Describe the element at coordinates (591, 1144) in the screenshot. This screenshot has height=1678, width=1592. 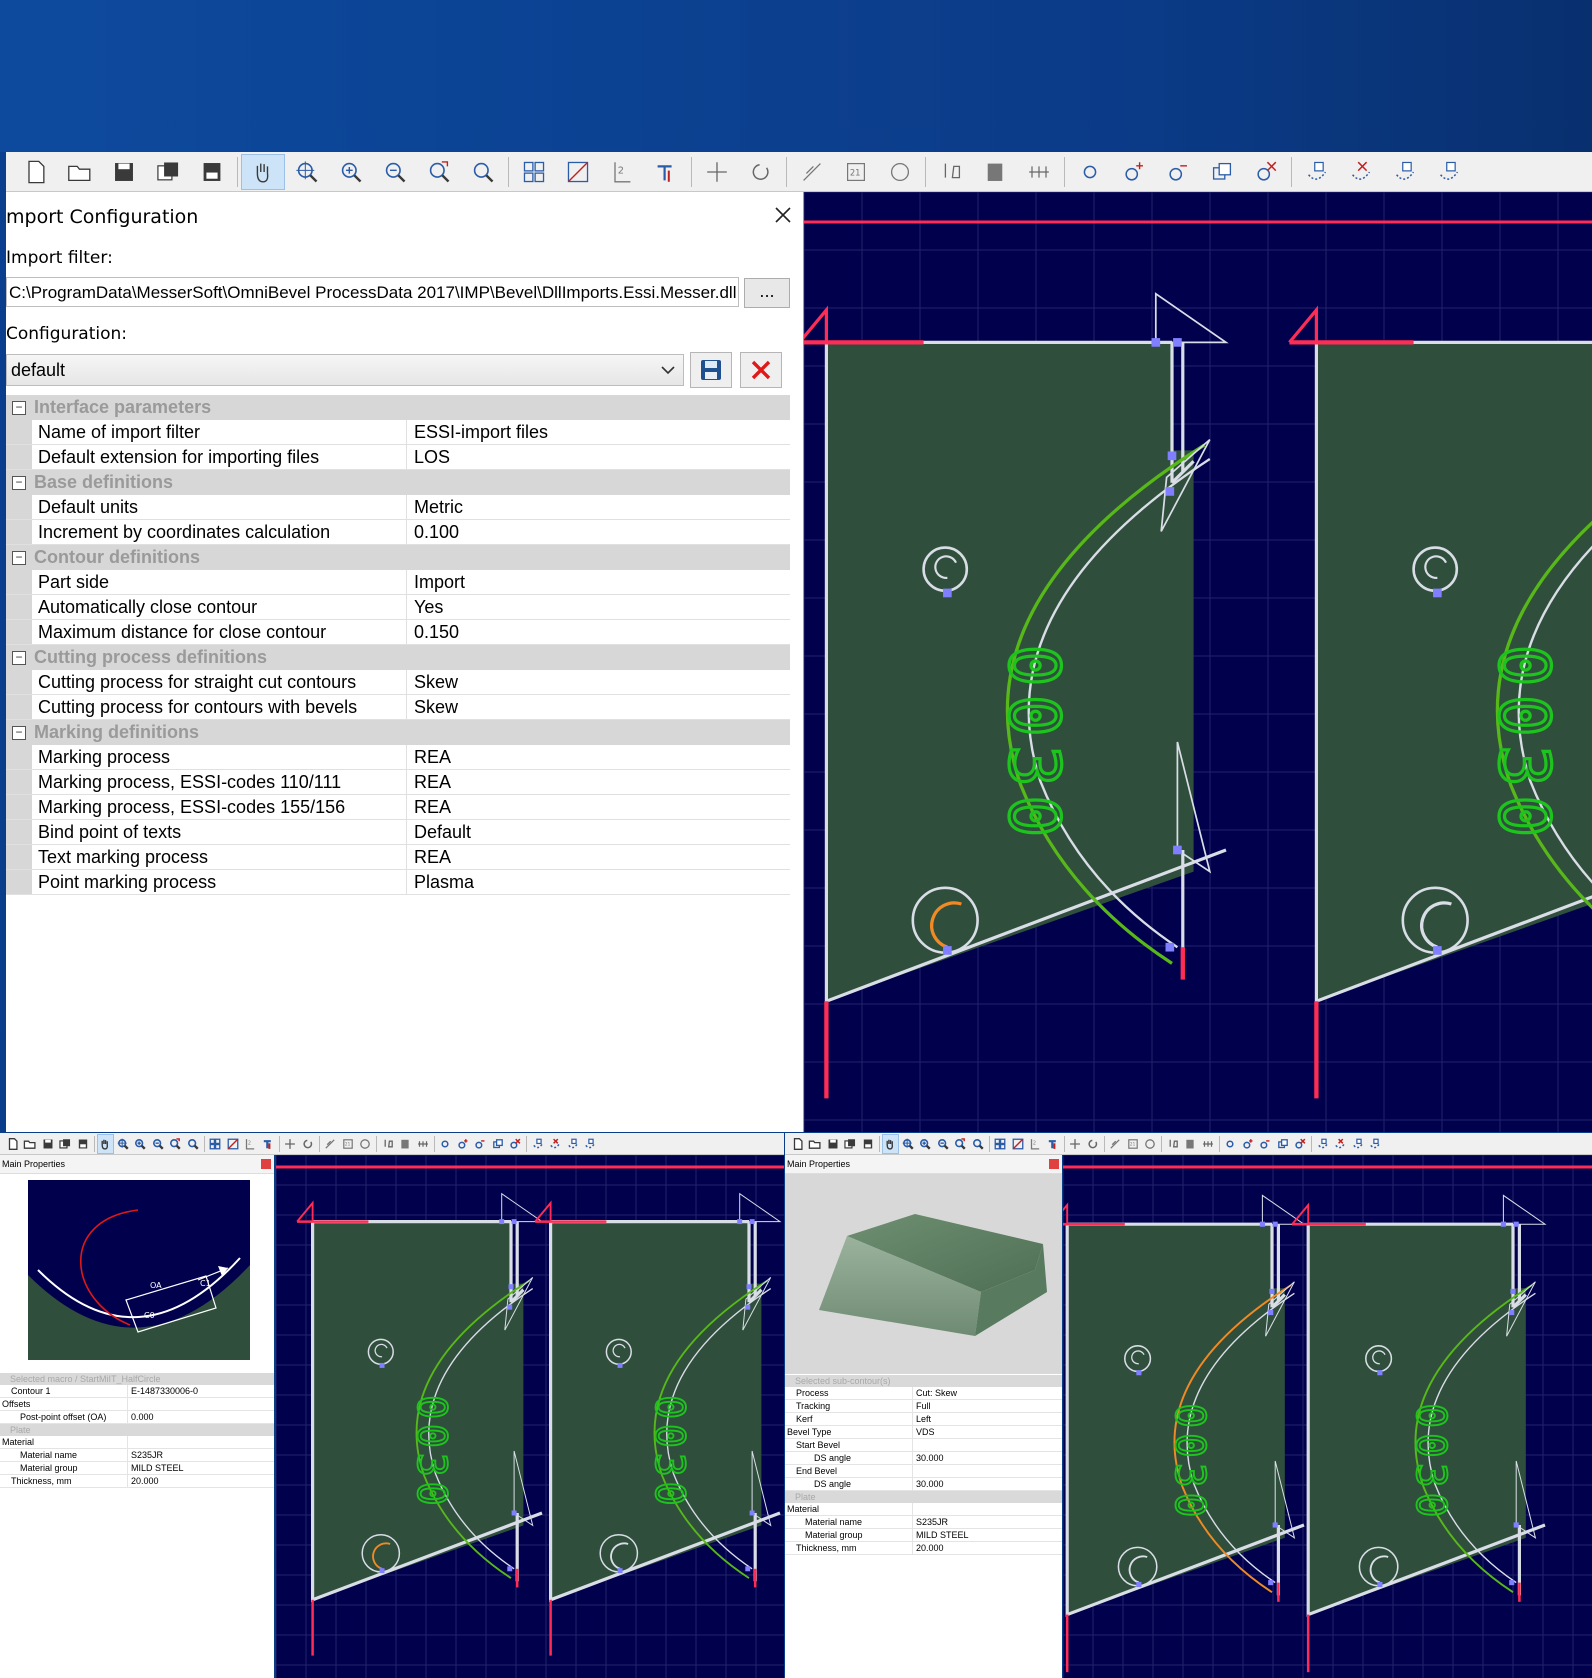
I see `node-paste-button` at that location.